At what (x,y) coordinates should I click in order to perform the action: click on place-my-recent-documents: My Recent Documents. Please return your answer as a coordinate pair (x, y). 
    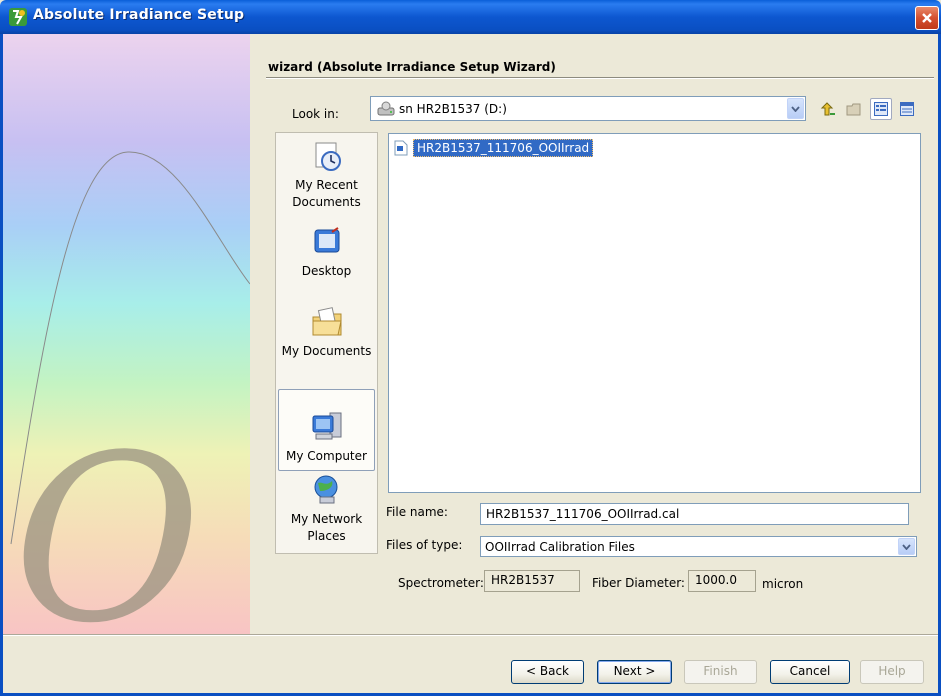
    Looking at the image, I should click on (326, 175).